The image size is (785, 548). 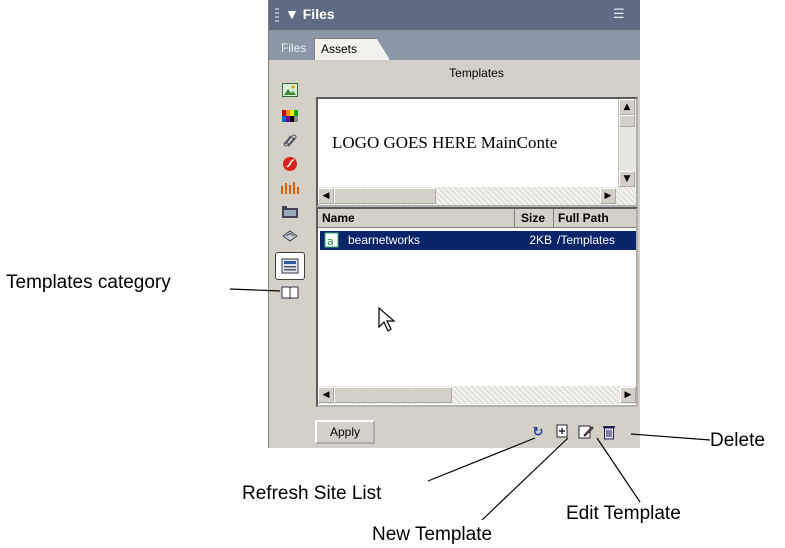 What do you see at coordinates (623, 513) in the screenshot?
I see `callout-edit-template: Edit Template` at bounding box center [623, 513].